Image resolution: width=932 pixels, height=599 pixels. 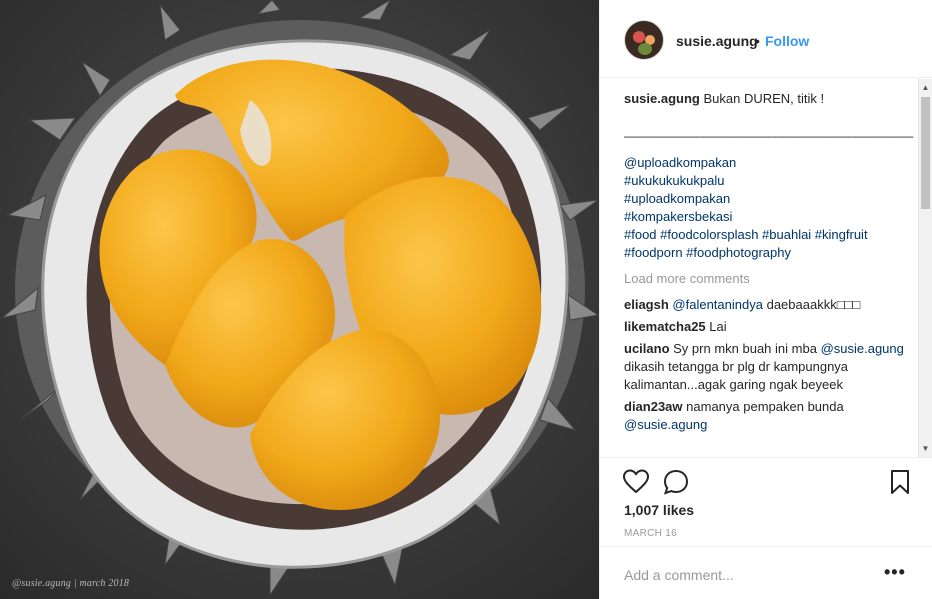 I want to click on photo-watermark: @susie.agung | march 2018, so click(x=71, y=583).